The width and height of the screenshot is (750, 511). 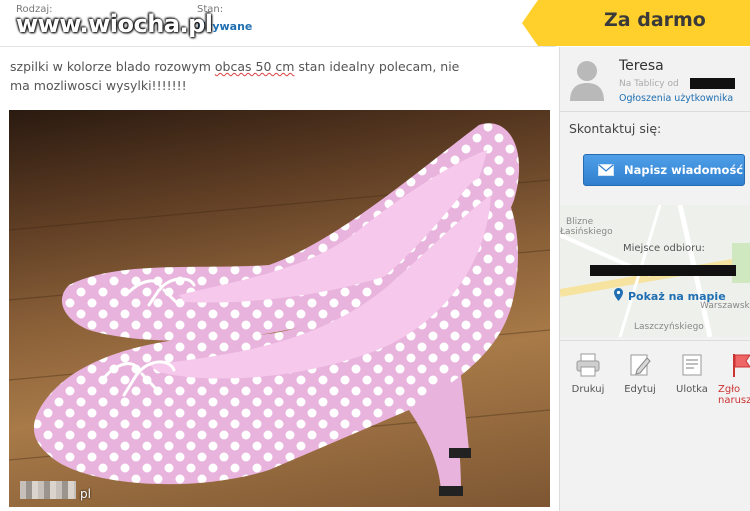 I want to click on blurred-watermark, so click(x=48, y=490).